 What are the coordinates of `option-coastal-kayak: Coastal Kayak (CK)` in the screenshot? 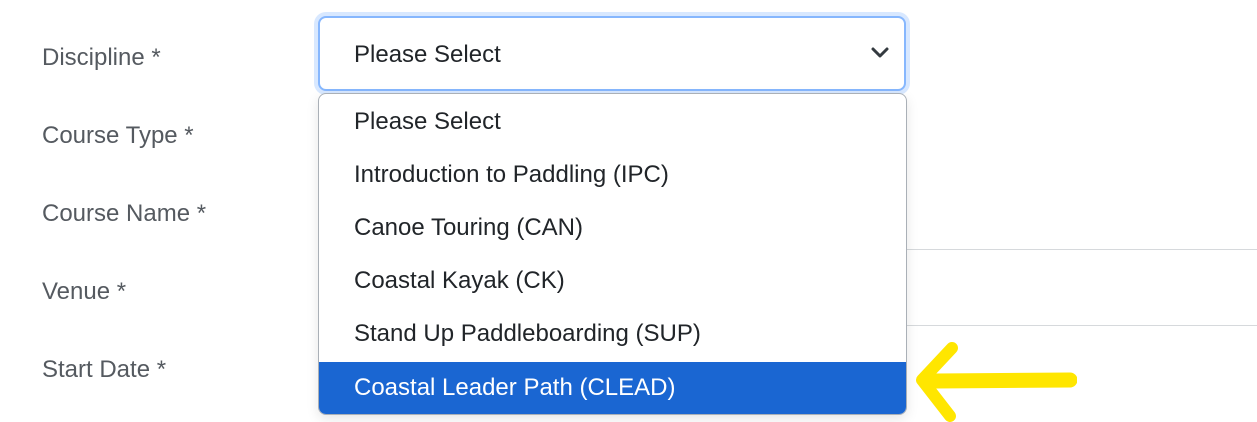 It's located at (612, 281).